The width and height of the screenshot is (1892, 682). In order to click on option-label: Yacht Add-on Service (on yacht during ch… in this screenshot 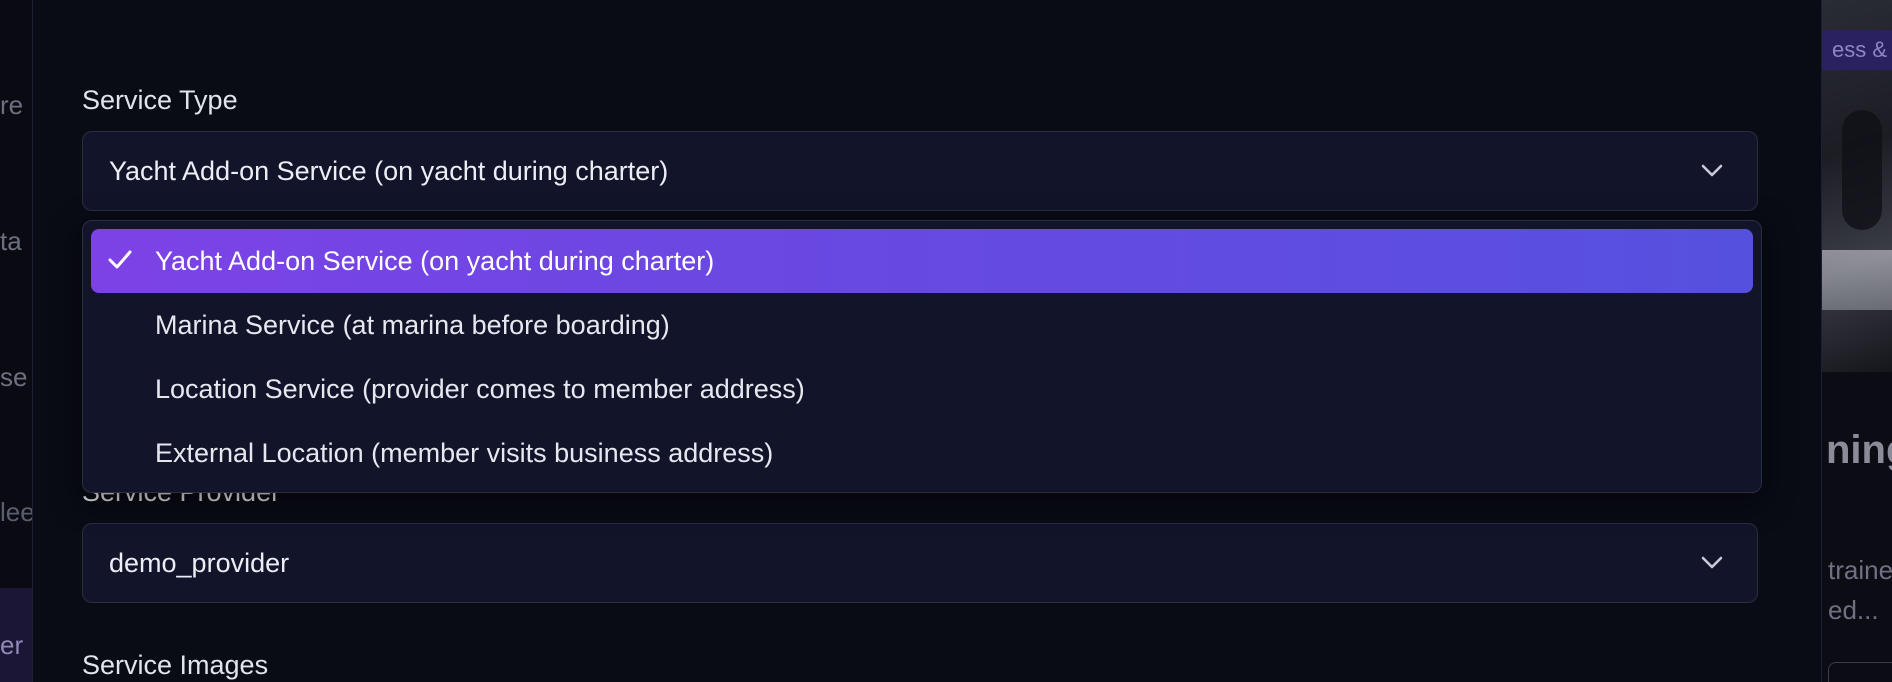, I will do `click(435, 260)`.